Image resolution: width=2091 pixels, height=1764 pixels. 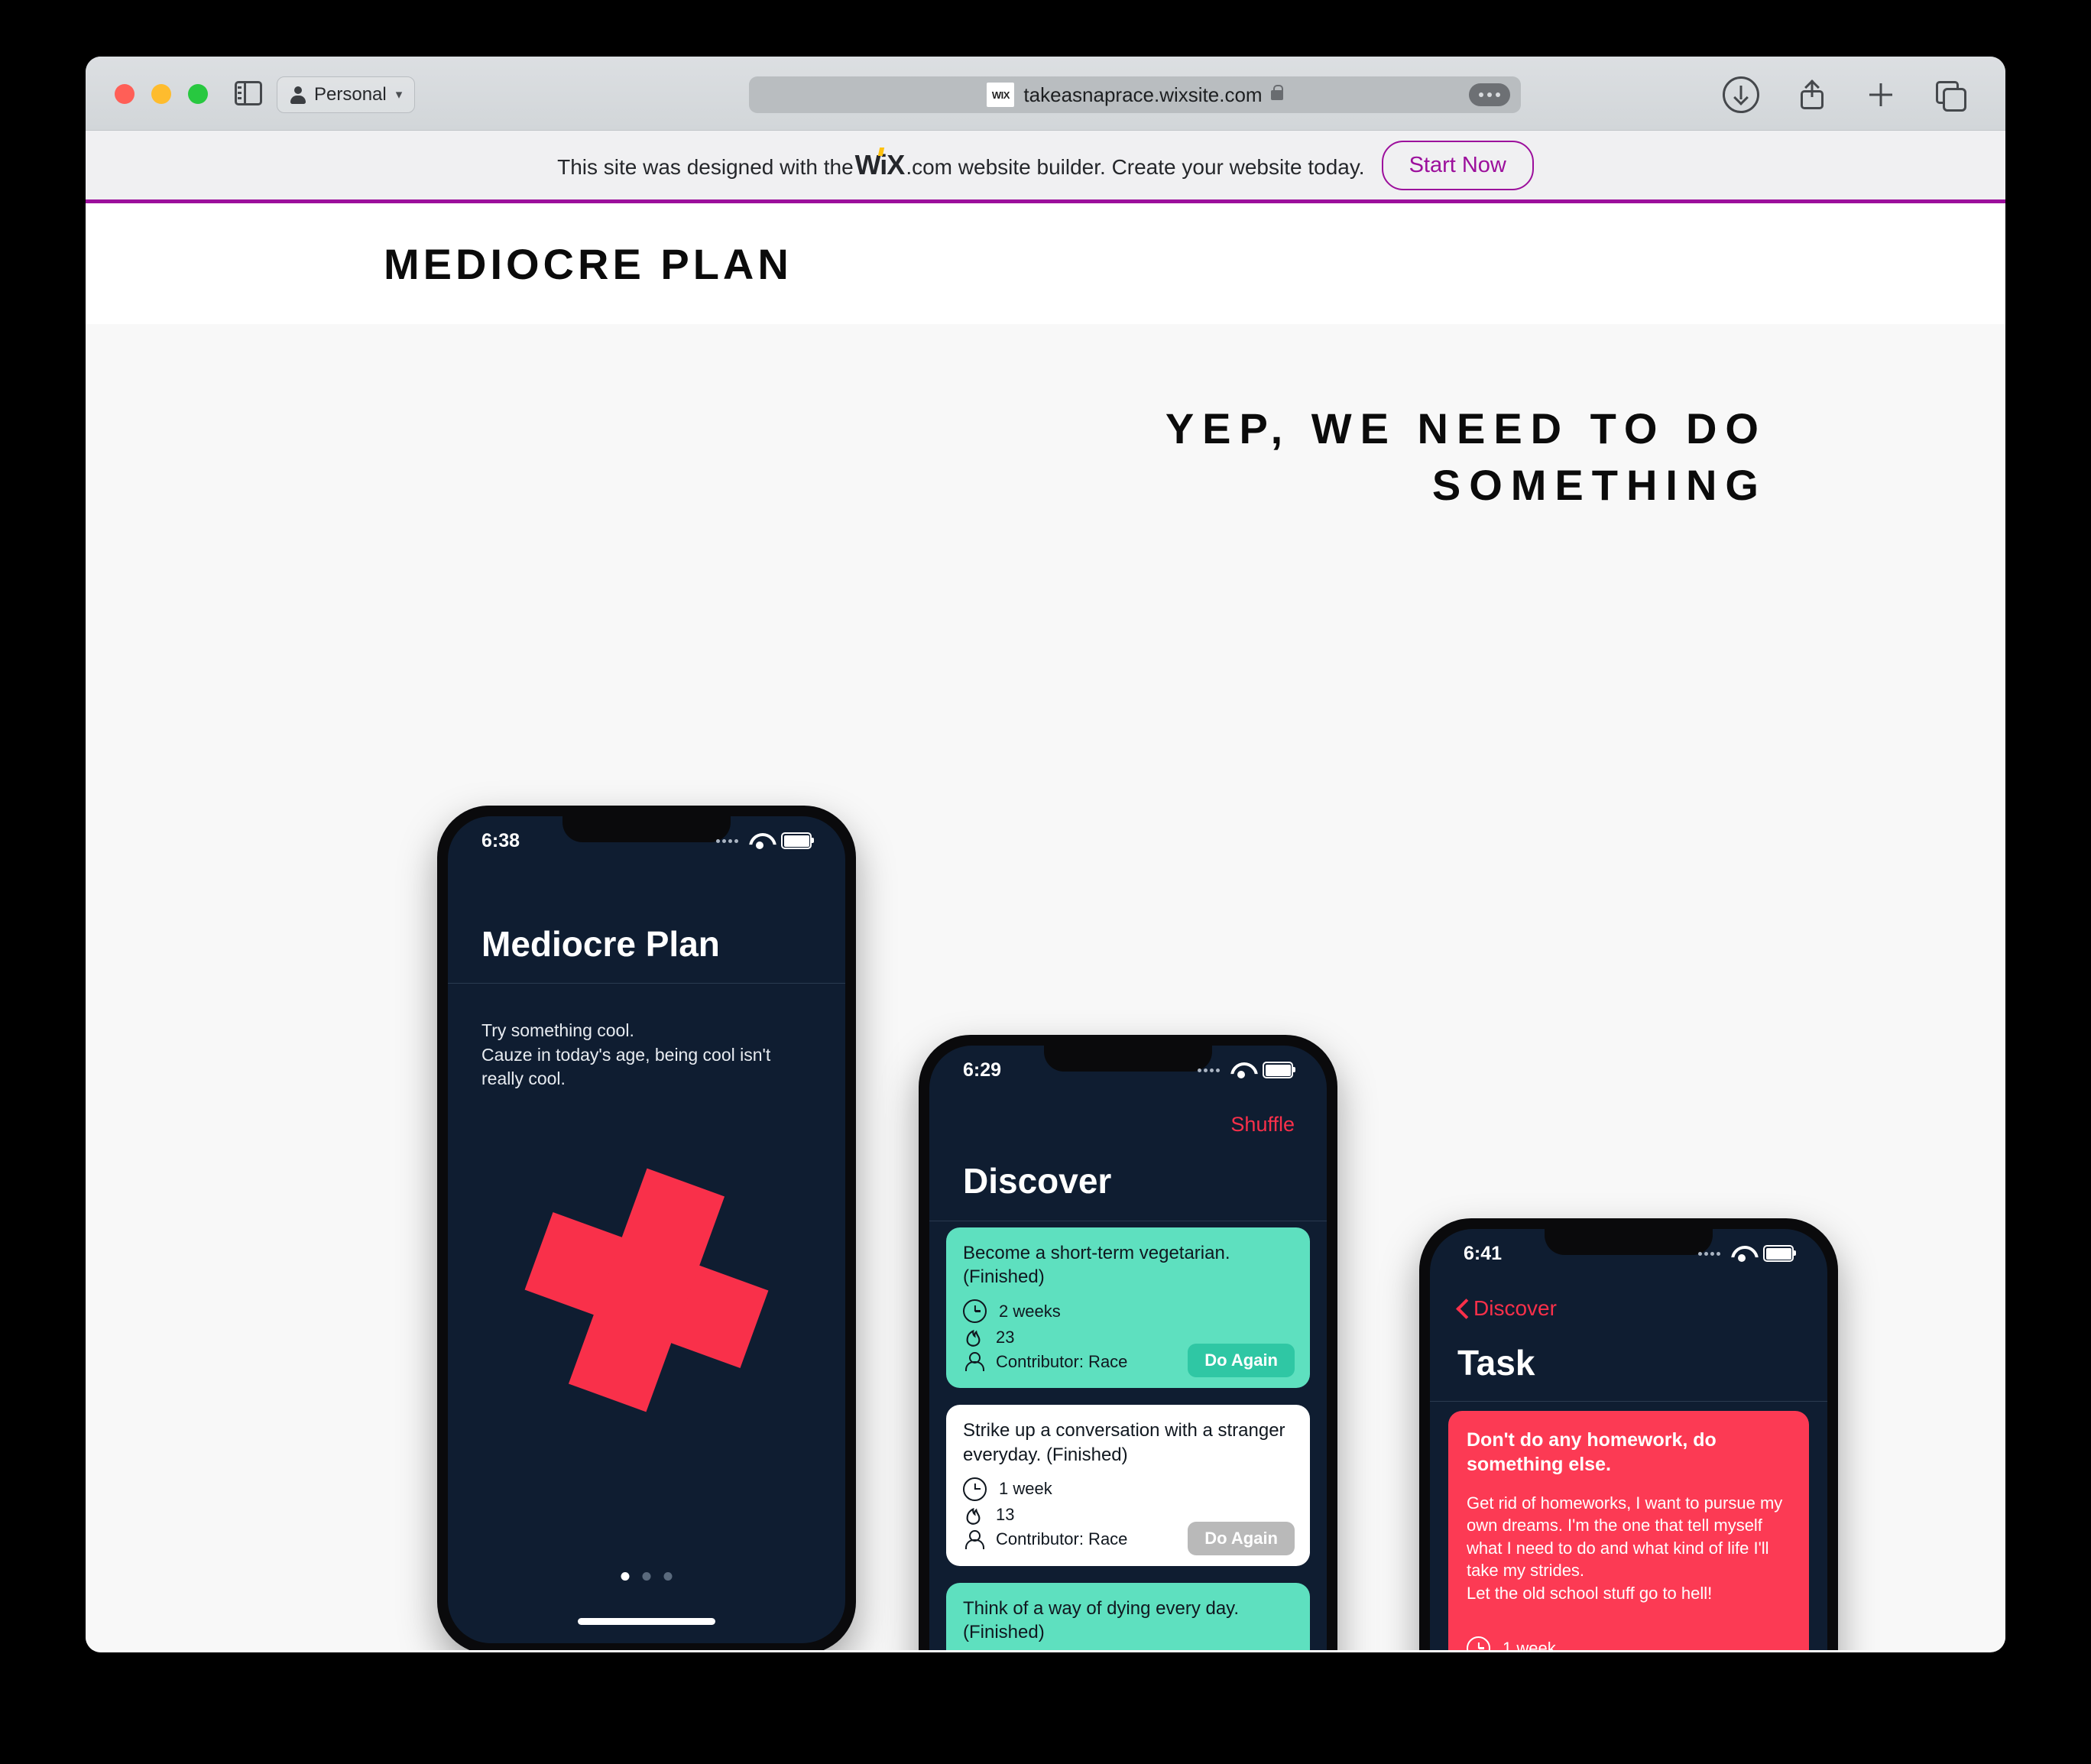 What do you see at coordinates (1128, 1070) in the screenshot?
I see `phone2-status-bar: 6:29` at bounding box center [1128, 1070].